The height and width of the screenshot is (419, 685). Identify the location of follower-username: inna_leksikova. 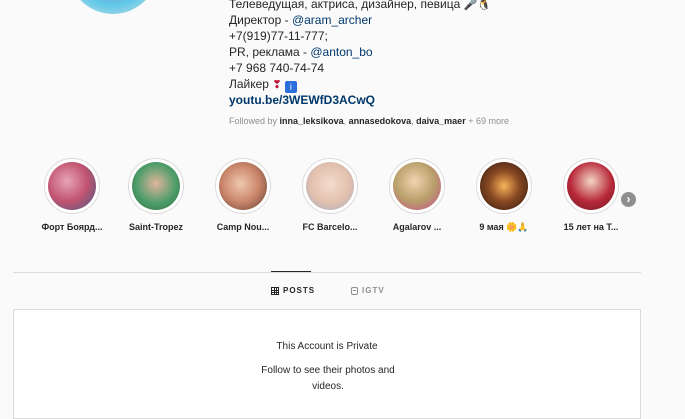
(312, 121).